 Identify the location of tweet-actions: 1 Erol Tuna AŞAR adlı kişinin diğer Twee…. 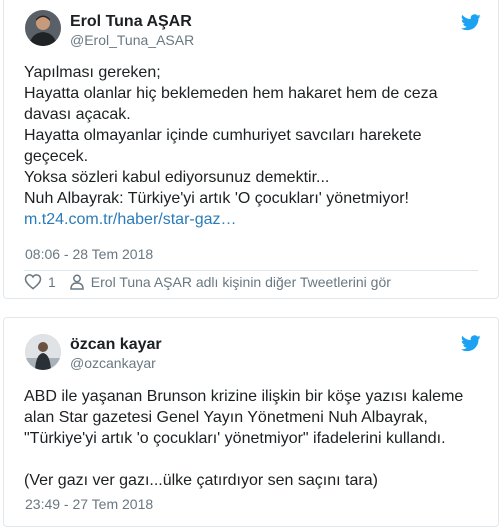
(207, 281).